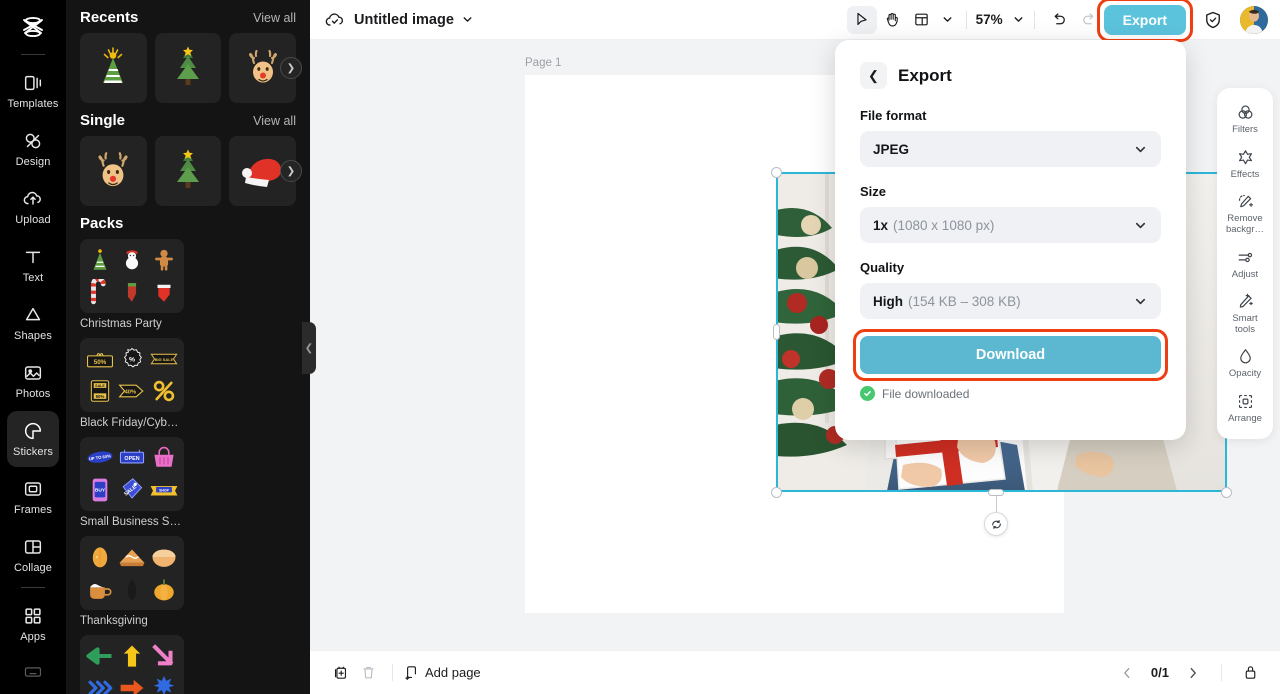 The width and height of the screenshot is (1280, 694). I want to click on bottom-toolbar: Add page 0/1, so click(795, 672).